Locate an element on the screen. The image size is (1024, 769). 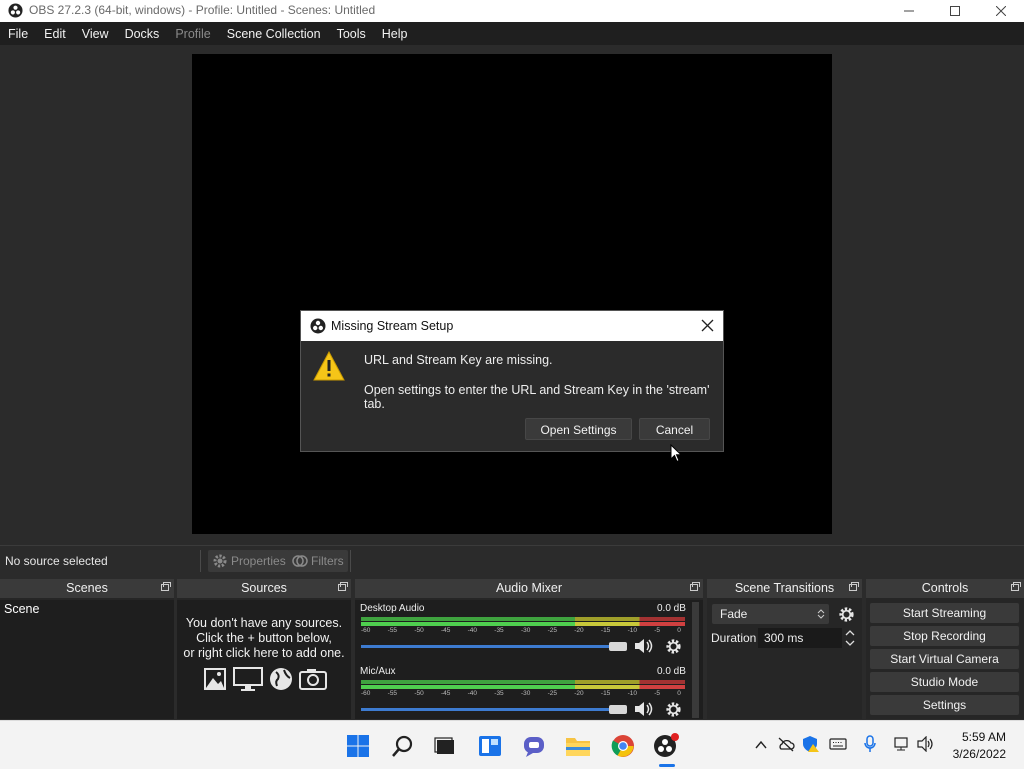
keyboard-icon is located at coordinates (838, 744).